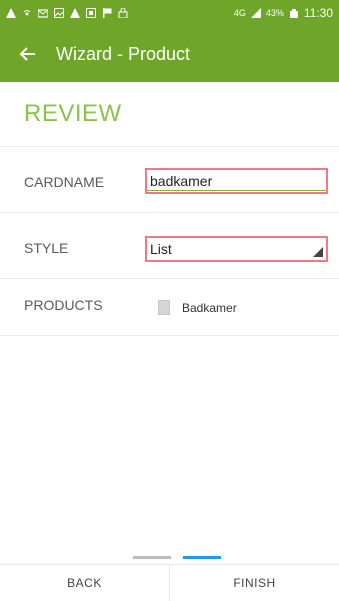 The height and width of the screenshot is (601, 339). I want to click on clock: 11:30, so click(318, 13).